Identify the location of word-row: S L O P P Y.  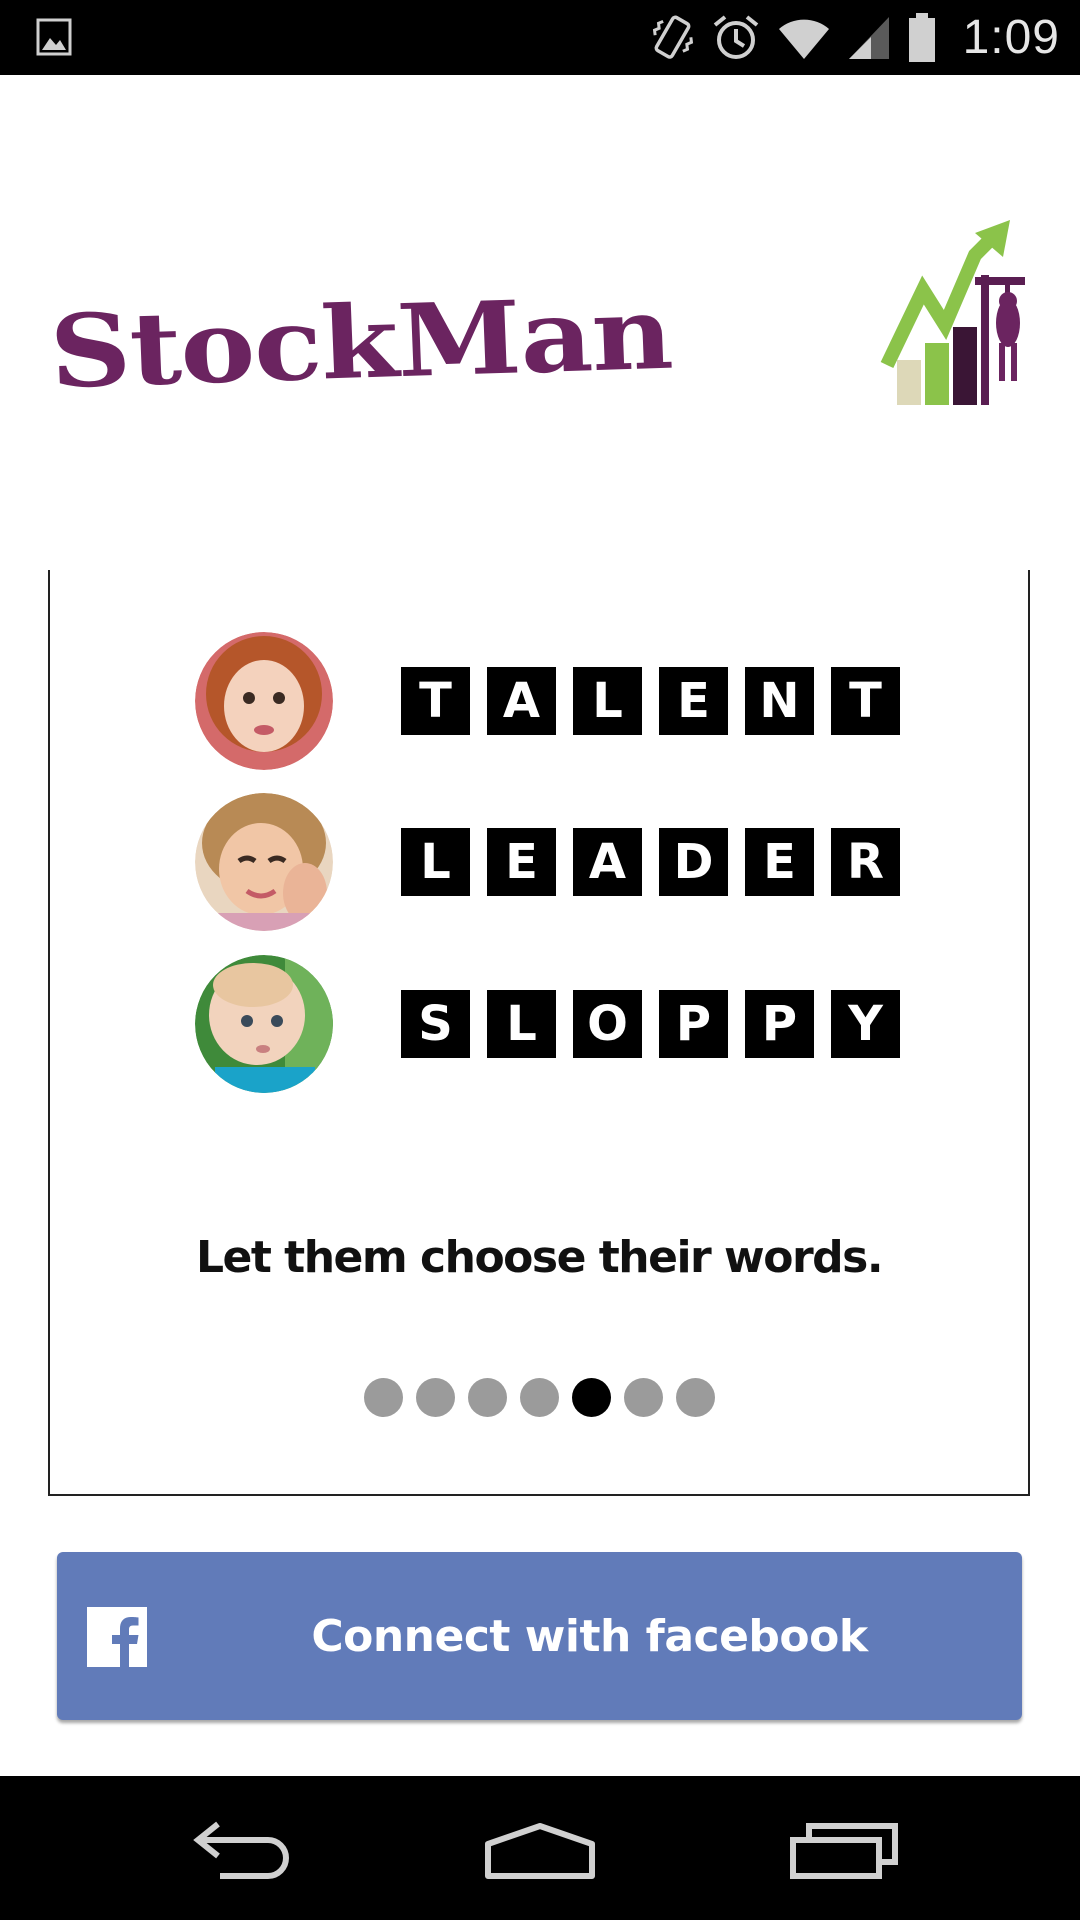
(575, 1025).